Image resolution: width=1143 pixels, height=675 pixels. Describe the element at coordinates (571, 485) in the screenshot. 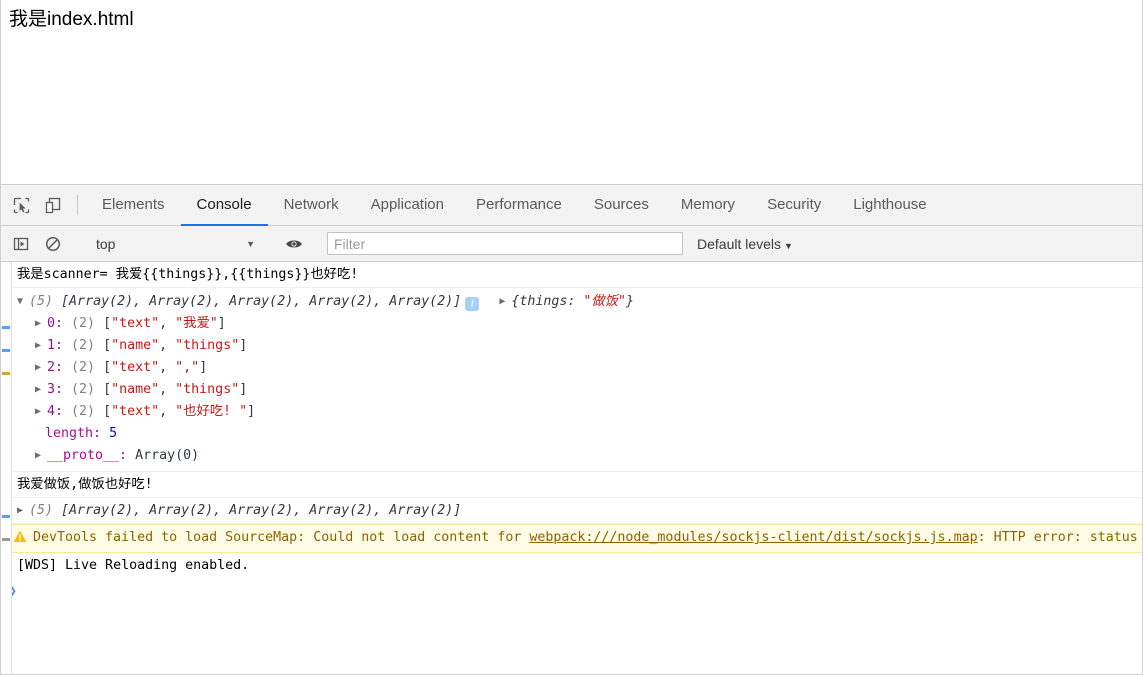

I see `console-log-result: 我爱做饭,做饭也好吃!` at that location.